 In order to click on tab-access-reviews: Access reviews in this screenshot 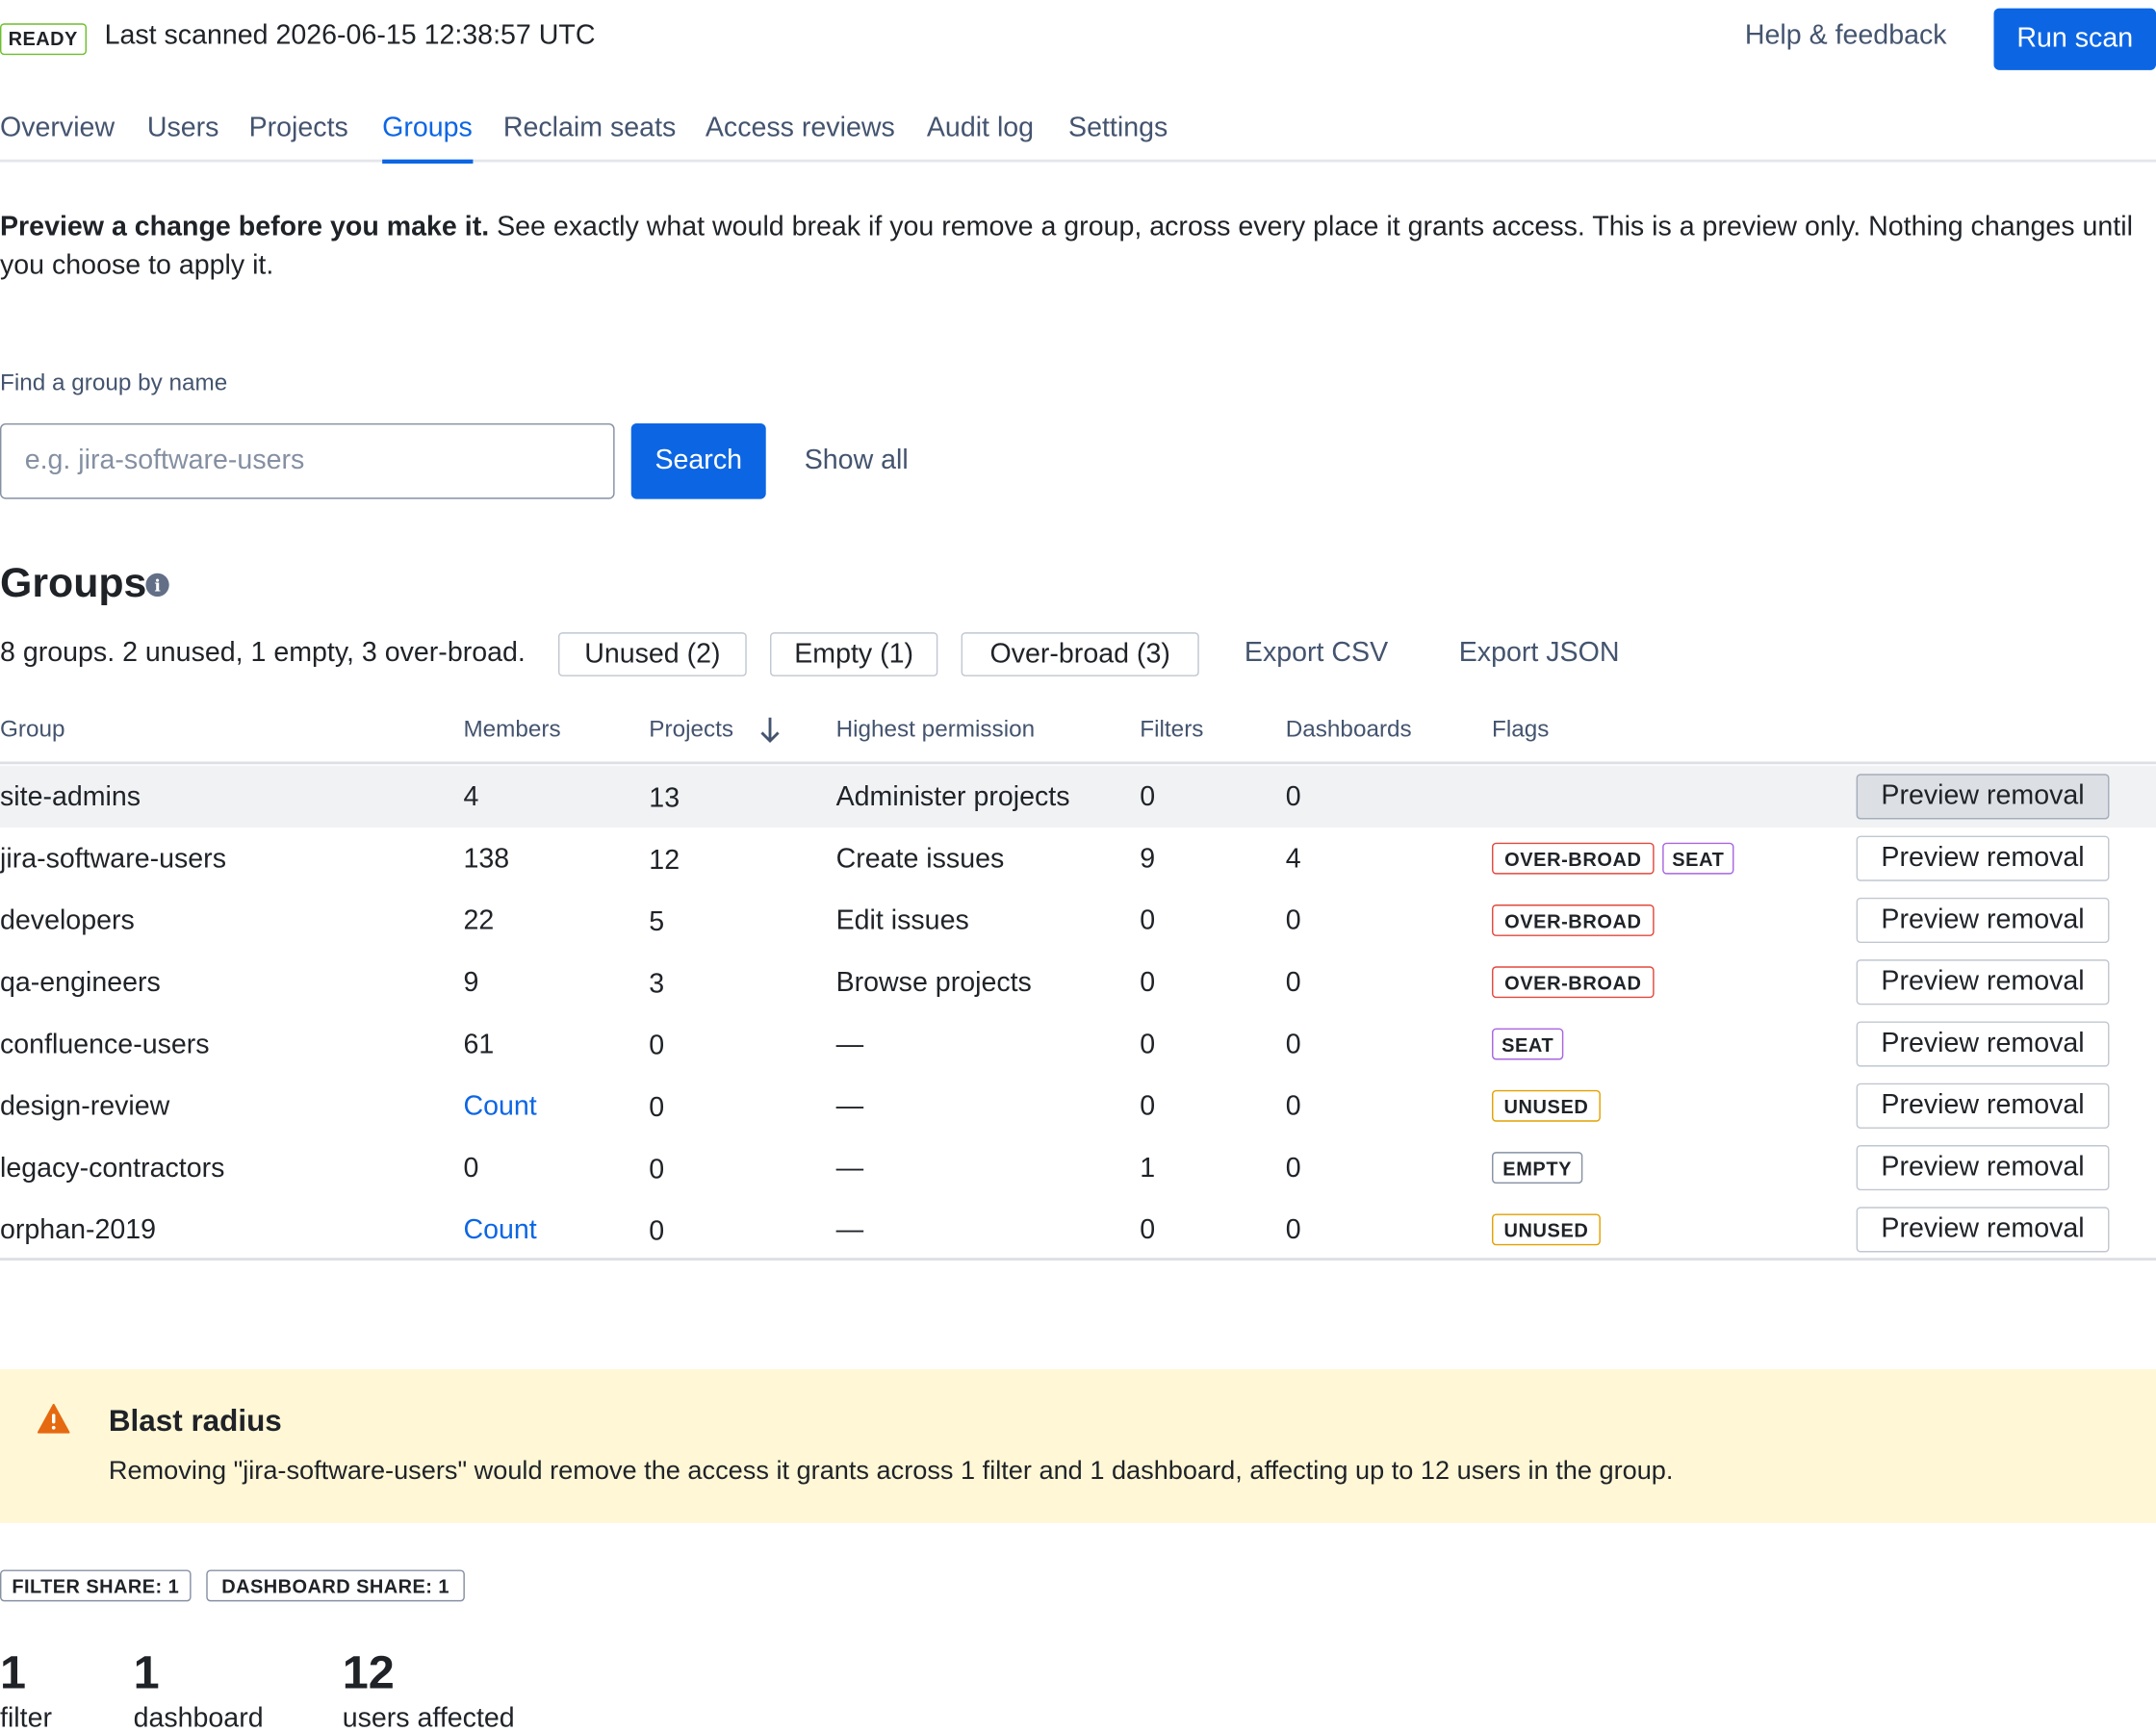, I will do `click(800, 128)`.